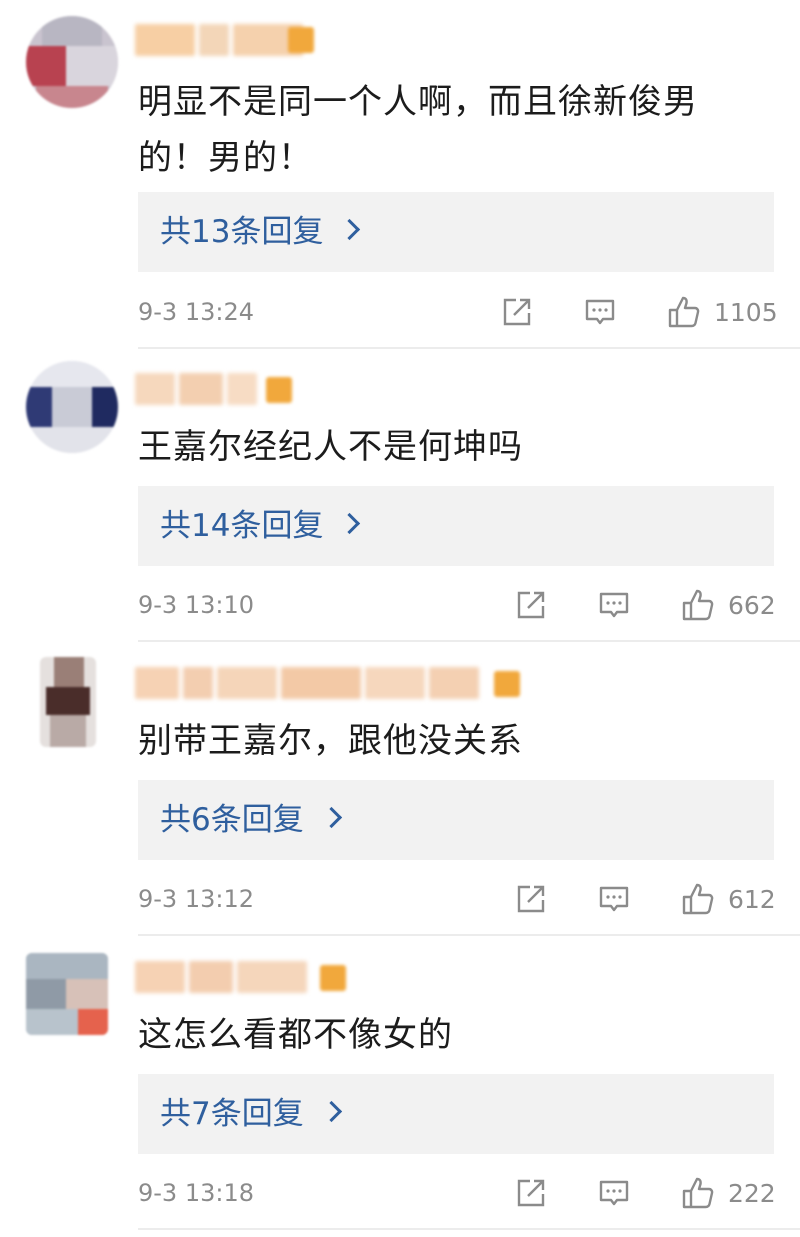 This screenshot has height=1237, width=800. I want to click on comment-meta: 9-3 13:24 1105, so click(458, 314).